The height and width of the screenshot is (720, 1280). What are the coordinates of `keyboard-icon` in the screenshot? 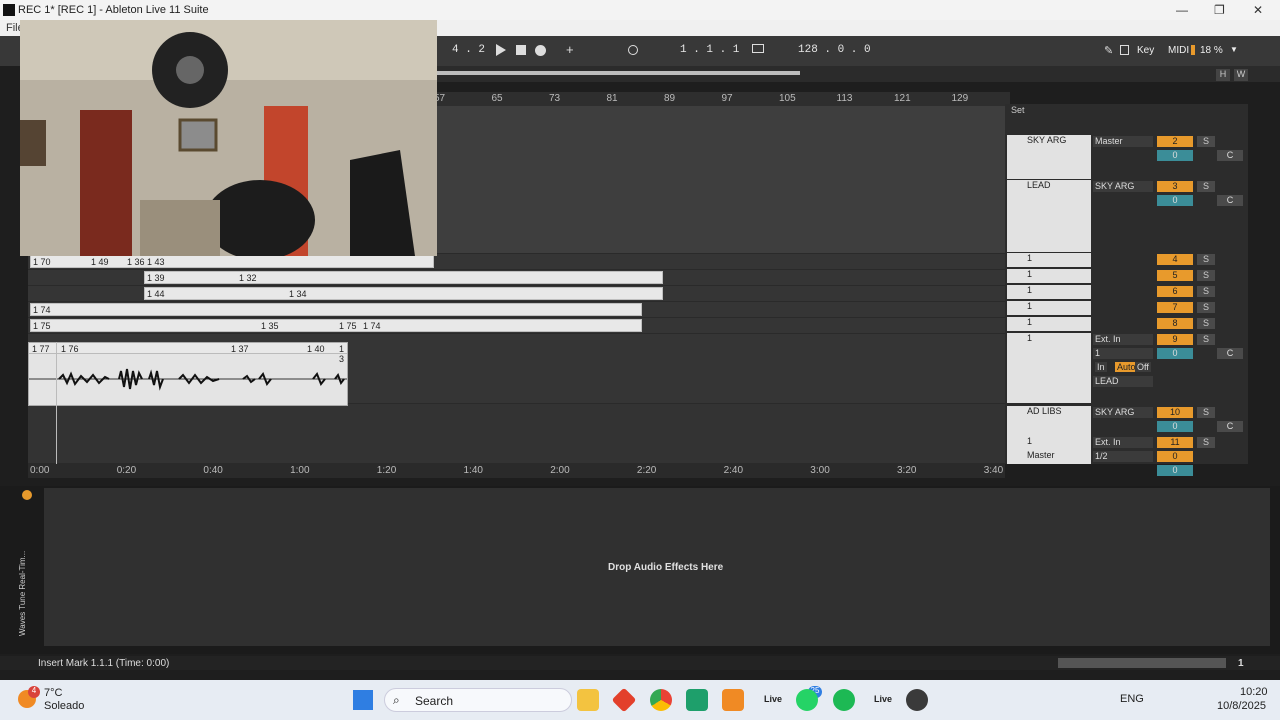 It's located at (1124, 50).